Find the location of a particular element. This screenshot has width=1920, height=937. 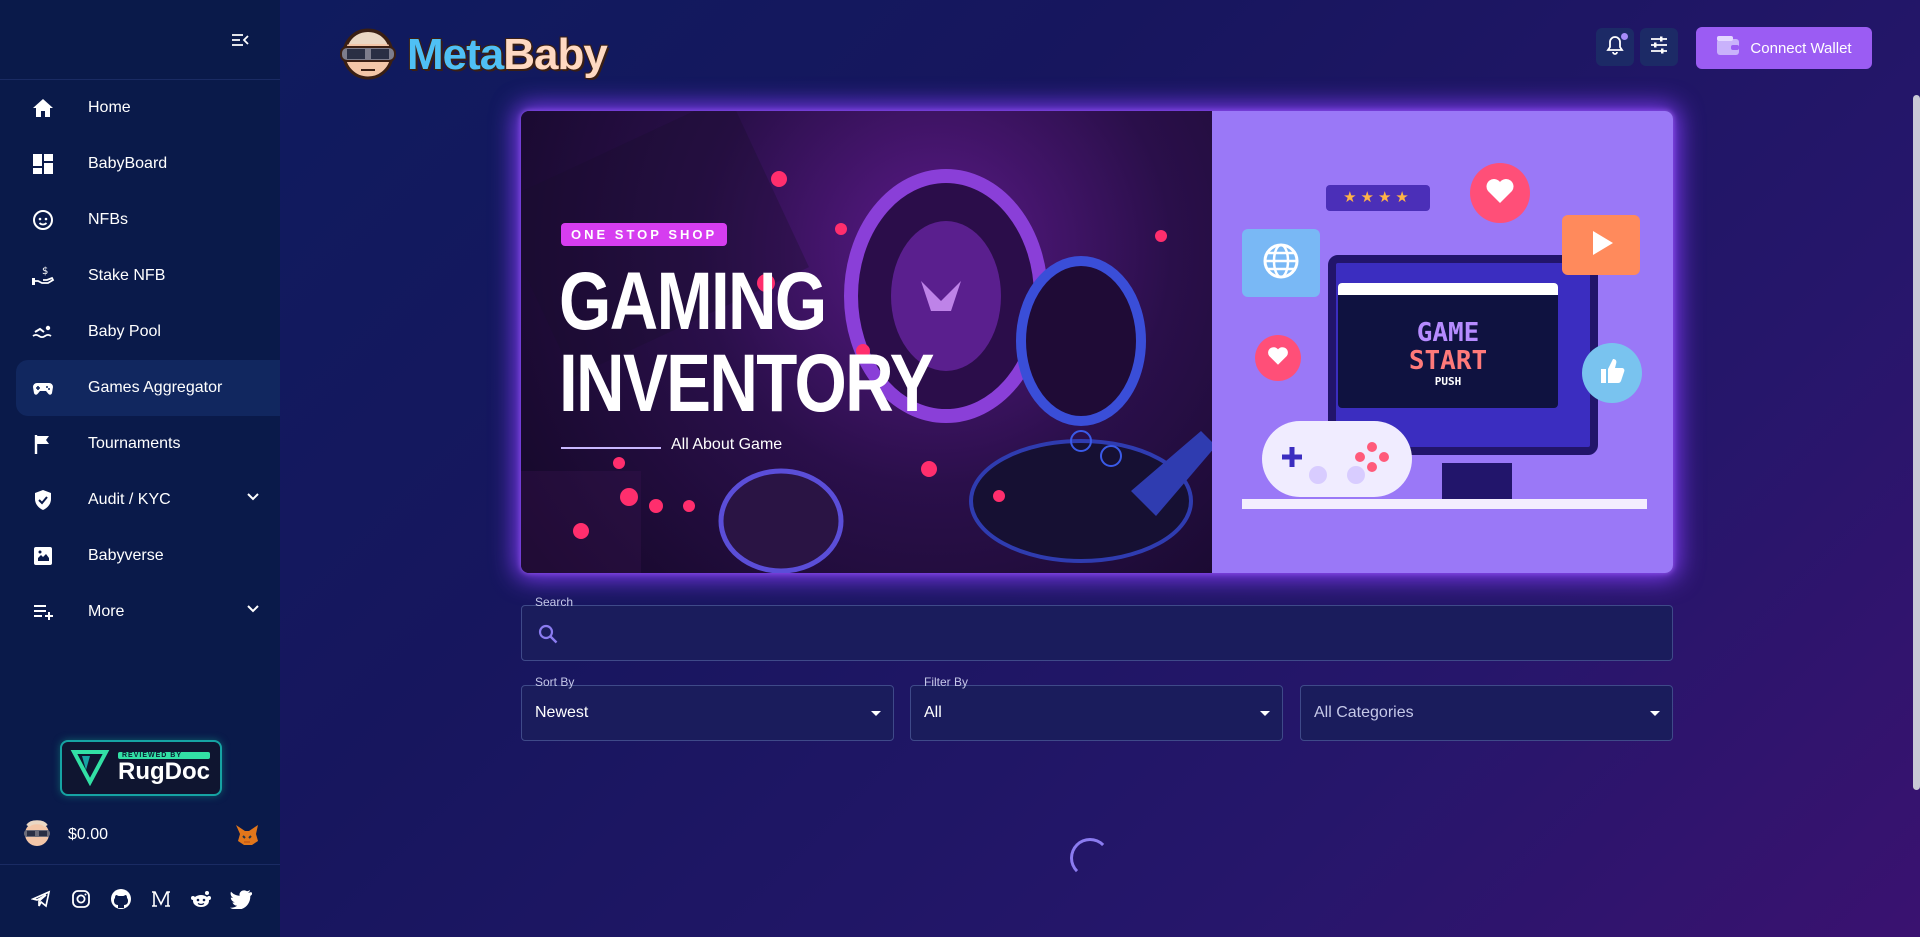

sidebar-item-label: Home is located at coordinates (109, 107).